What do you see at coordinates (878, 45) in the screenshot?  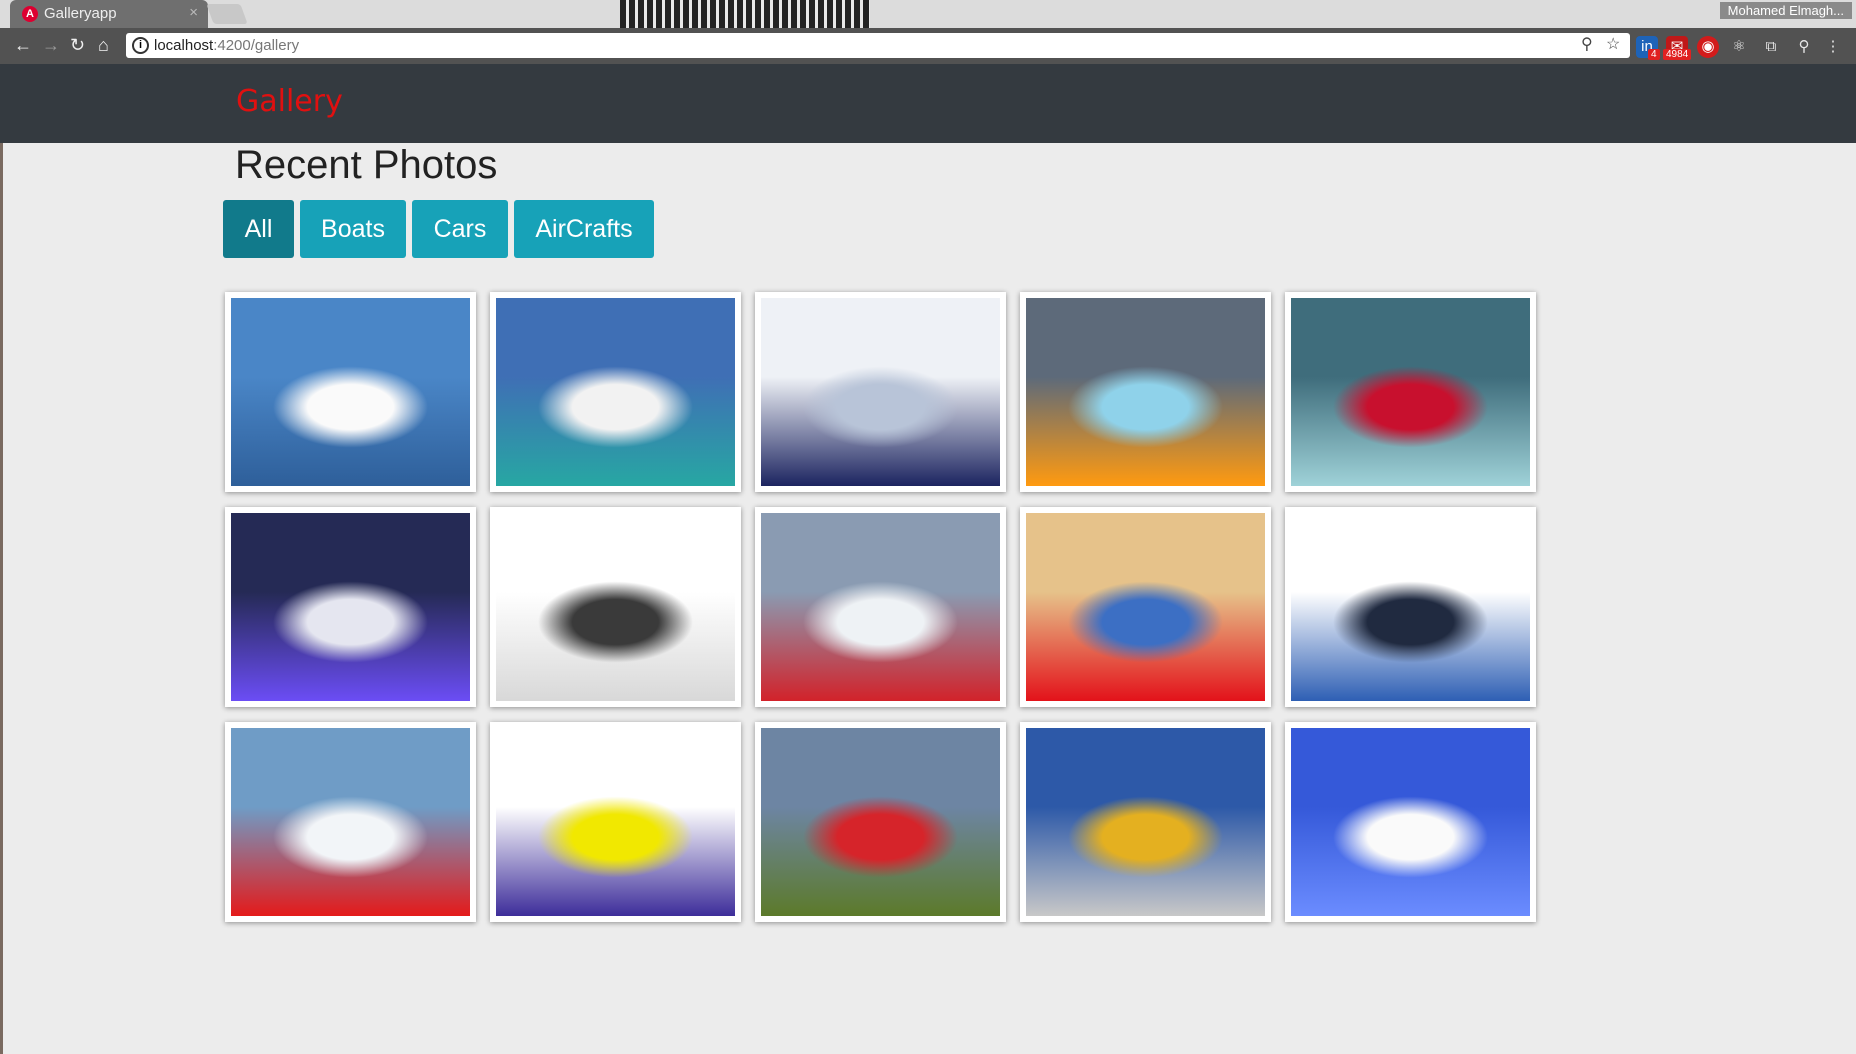 I see `address-bar: i localhost:4200/gallery ⚲ ☆` at bounding box center [878, 45].